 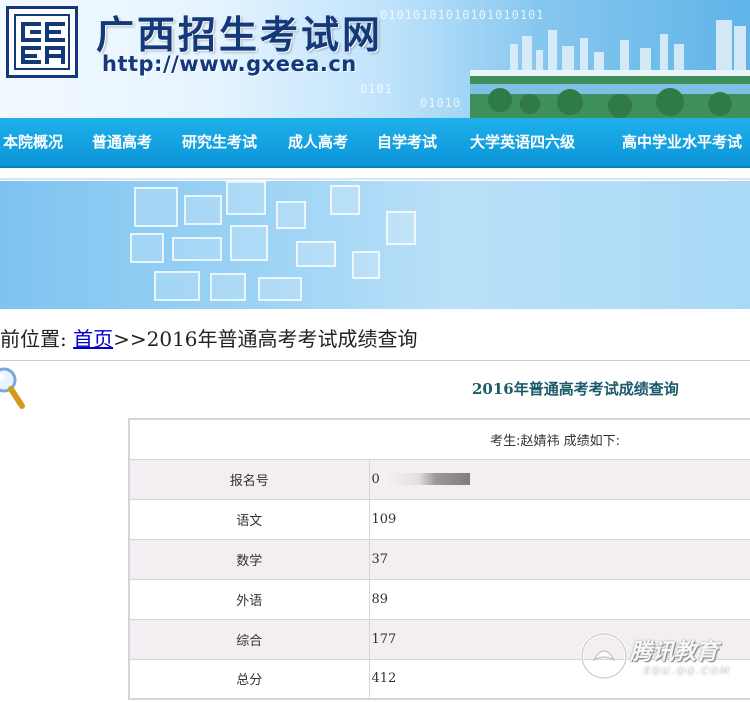 I want to click on magnifier-icon, so click(x=12, y=388).